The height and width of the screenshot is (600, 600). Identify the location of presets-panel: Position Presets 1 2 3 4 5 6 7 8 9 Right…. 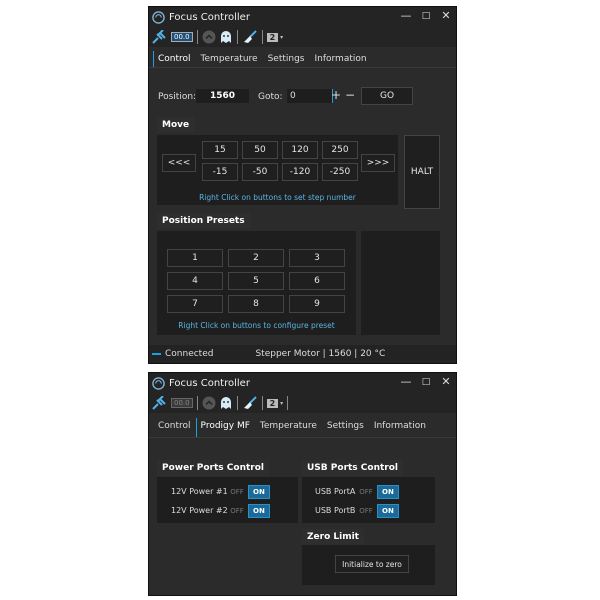
(301, 275).